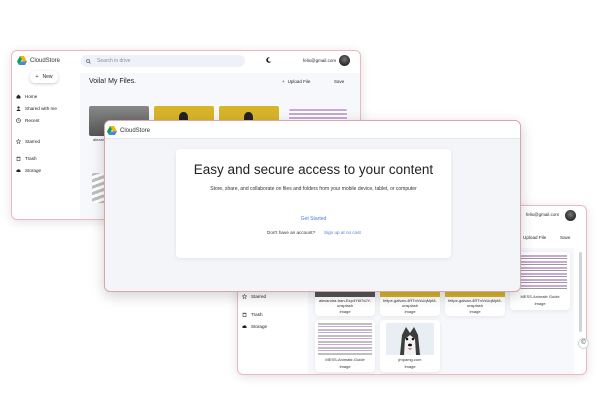  I want to click on upload-button: + Upload File, so click(296, 81).